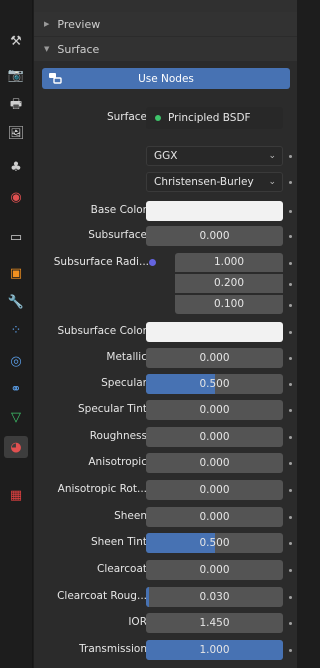 The height and width of the screenshot is (668, 320). Describe the element at coordinates (229, 262) in the screenshot. I see `subsurface-radius-x-field: 1.000` at that location.